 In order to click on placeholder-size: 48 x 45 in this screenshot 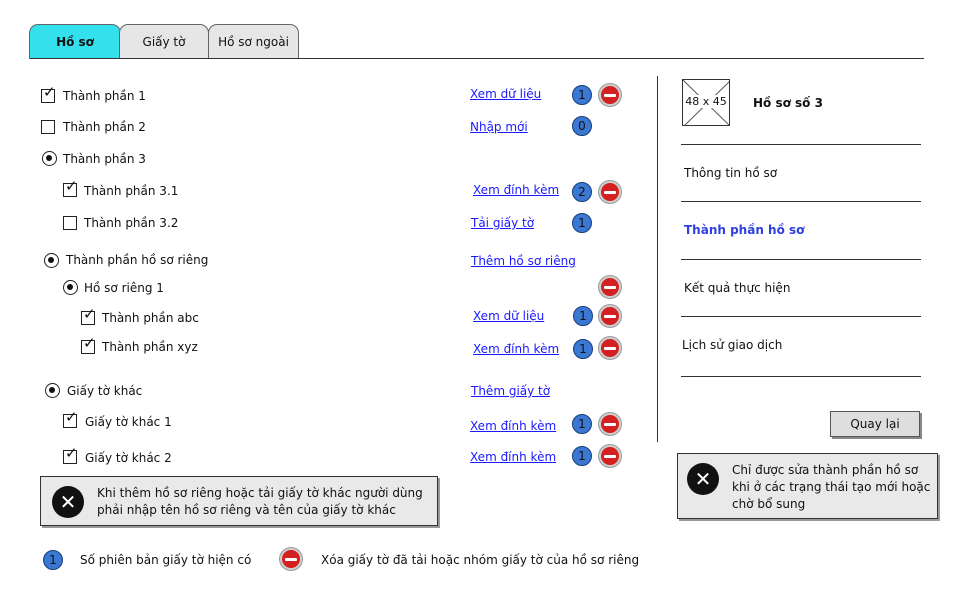, I will do `click(706, 101)`.